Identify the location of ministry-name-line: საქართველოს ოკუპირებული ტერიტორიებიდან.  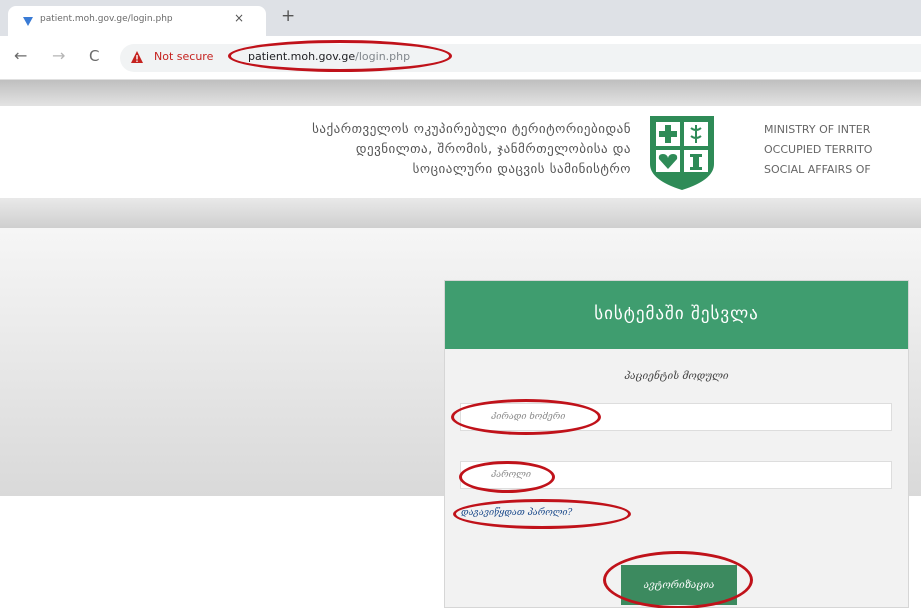
(471, 129).